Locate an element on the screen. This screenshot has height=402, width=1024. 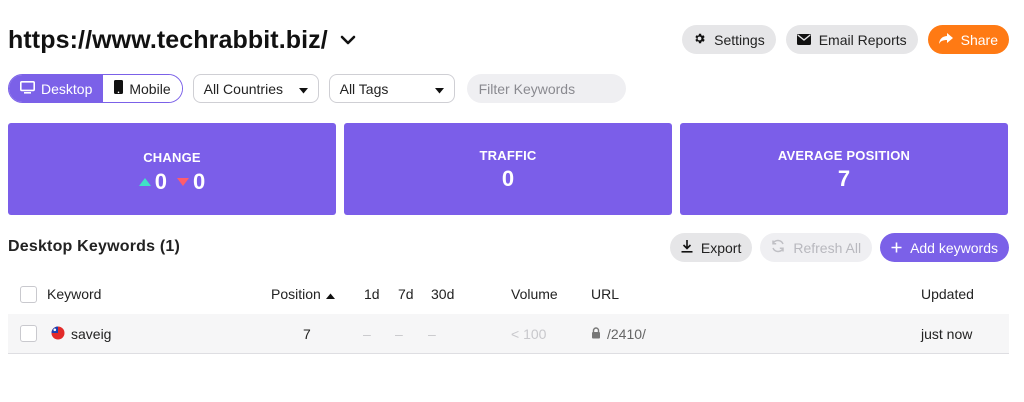
mobile-toggle-button: Mobile is located at coordinates (142, 88).